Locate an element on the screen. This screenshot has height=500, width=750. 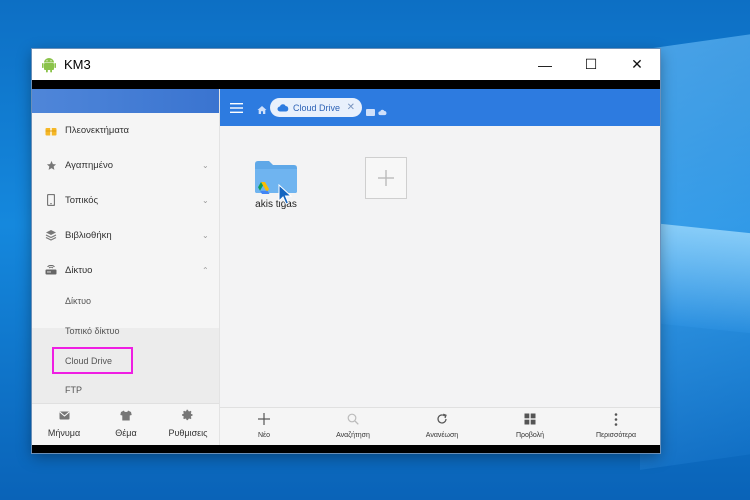
home-icon is located at coordinates (262, 108).